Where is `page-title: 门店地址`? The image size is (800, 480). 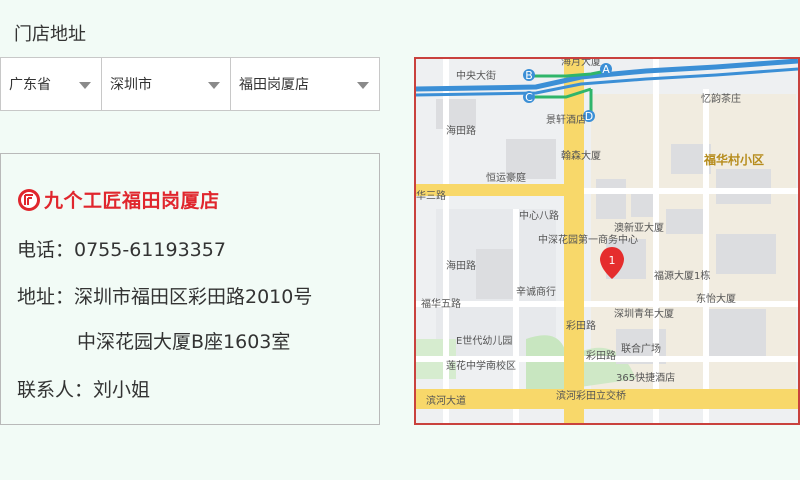 page-title: 门店地址 is located at coordinates (50, 34).